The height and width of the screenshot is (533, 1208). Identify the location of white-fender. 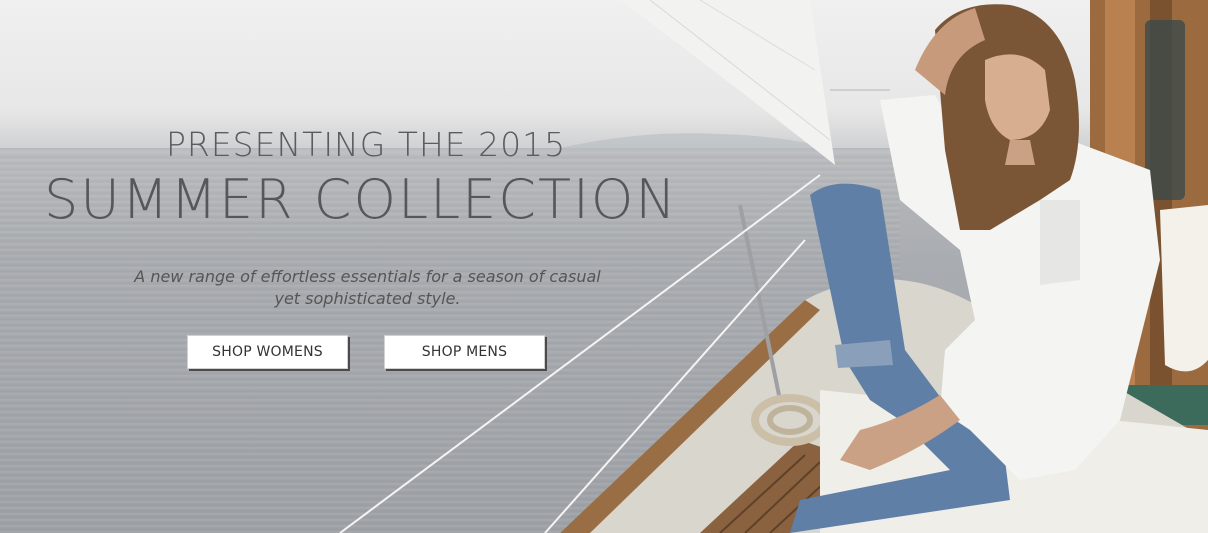
(1184, 288).